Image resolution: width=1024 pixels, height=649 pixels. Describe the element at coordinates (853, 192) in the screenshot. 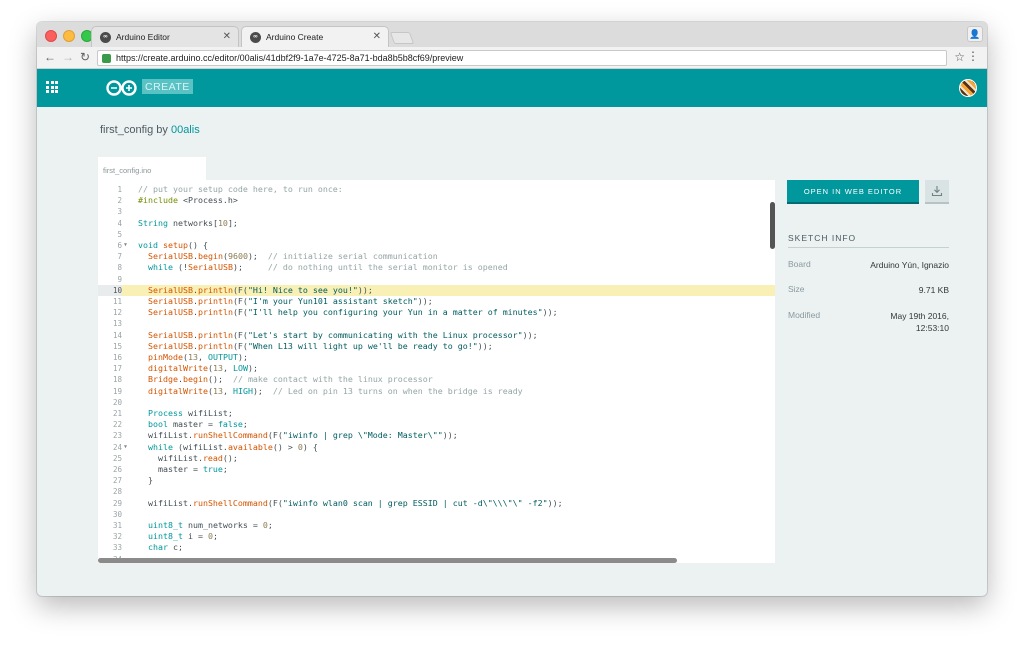

I see `open-in-web-editor-button: OPEN IN WEB EDITOR` at that location.